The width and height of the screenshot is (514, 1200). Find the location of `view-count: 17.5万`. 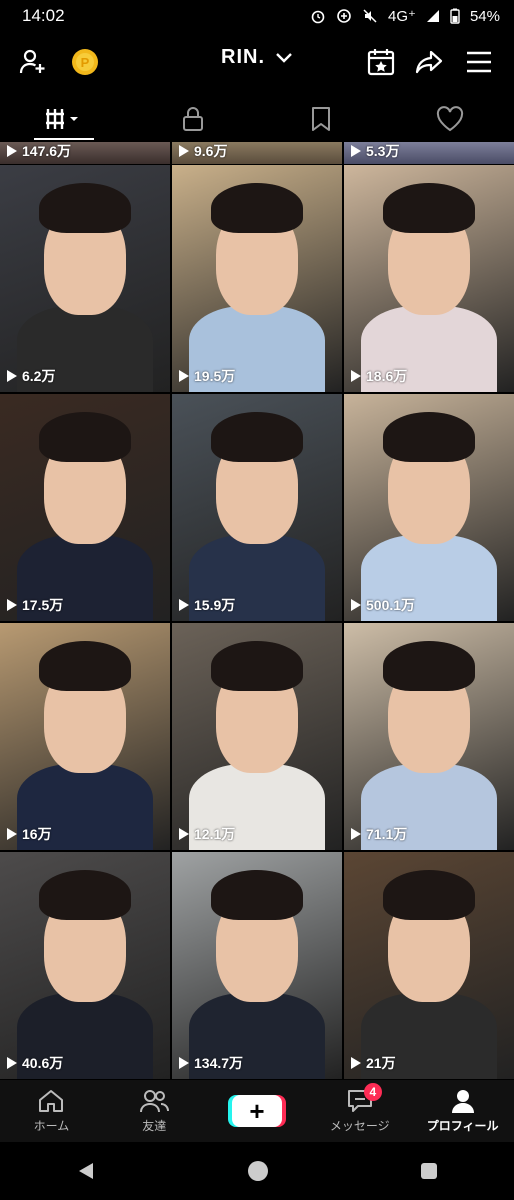

view-count: 17.5万 is located at coordinates (35, 605).